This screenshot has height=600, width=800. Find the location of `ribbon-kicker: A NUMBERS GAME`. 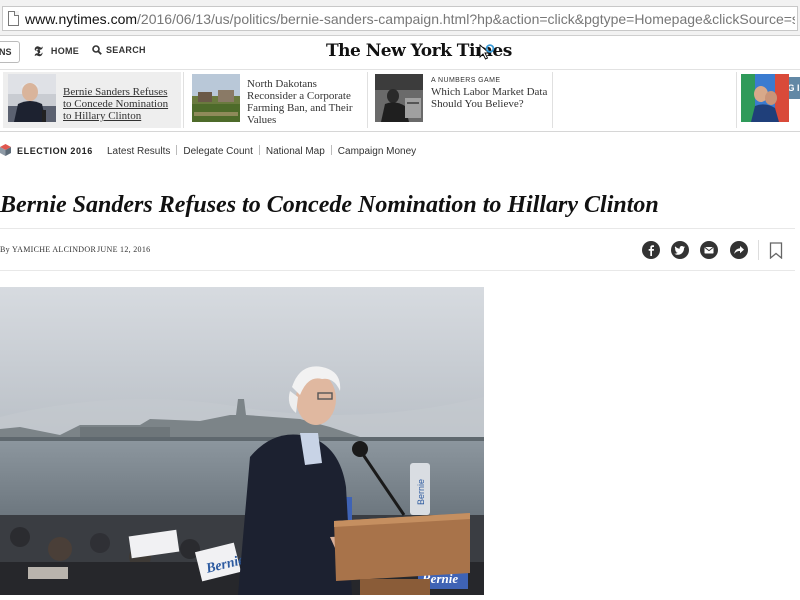

ribbon-kicker: A NUMBERS GAME is located at coordinates (466, 80).